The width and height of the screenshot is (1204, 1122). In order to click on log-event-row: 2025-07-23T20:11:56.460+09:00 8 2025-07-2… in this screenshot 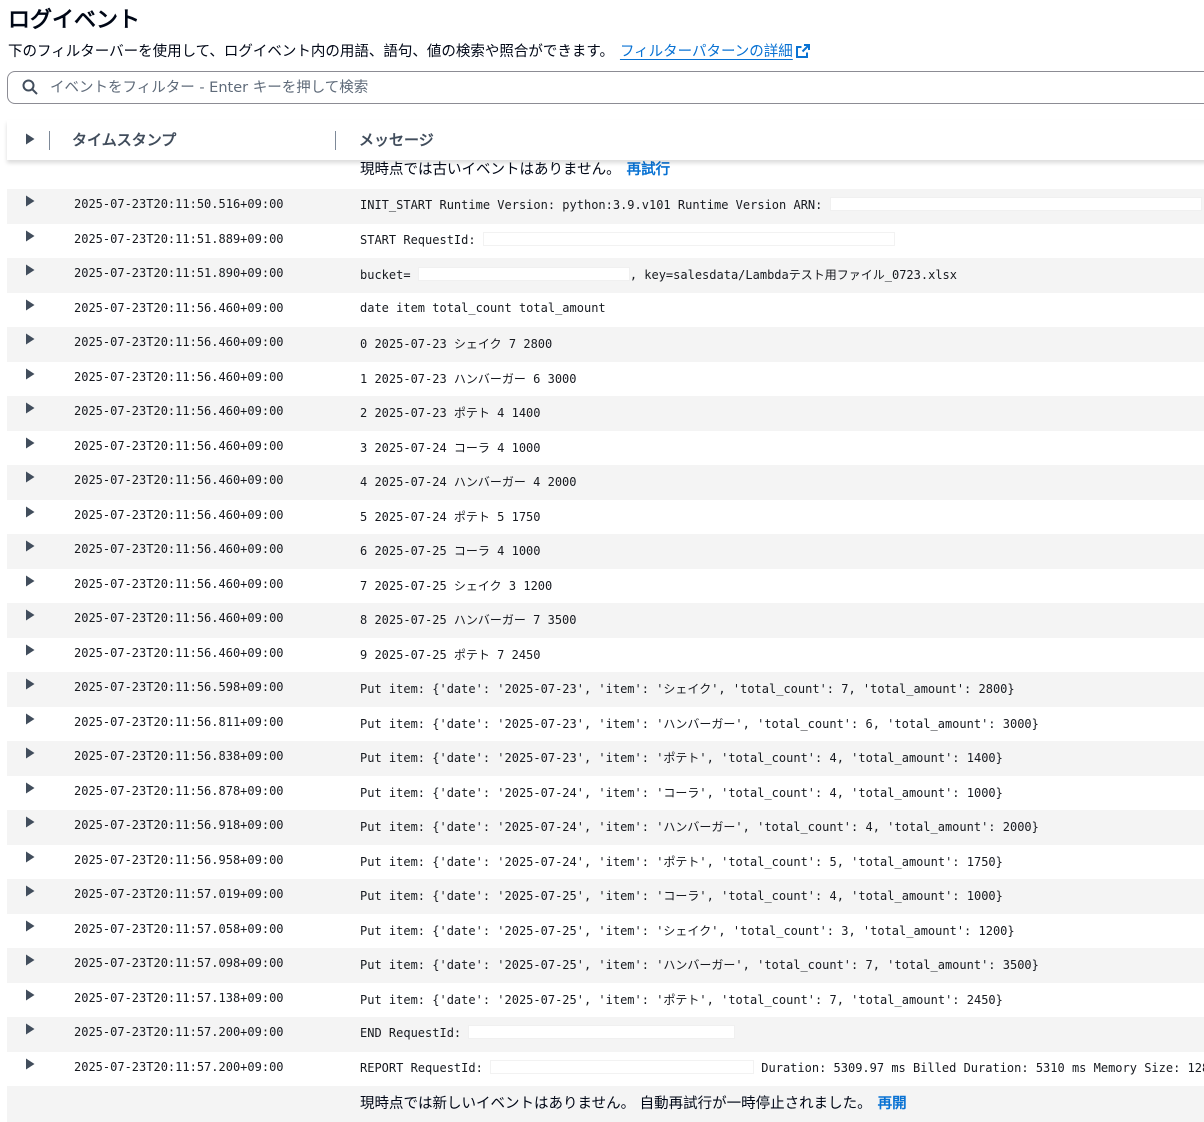, I will do `click(605, 620)`.